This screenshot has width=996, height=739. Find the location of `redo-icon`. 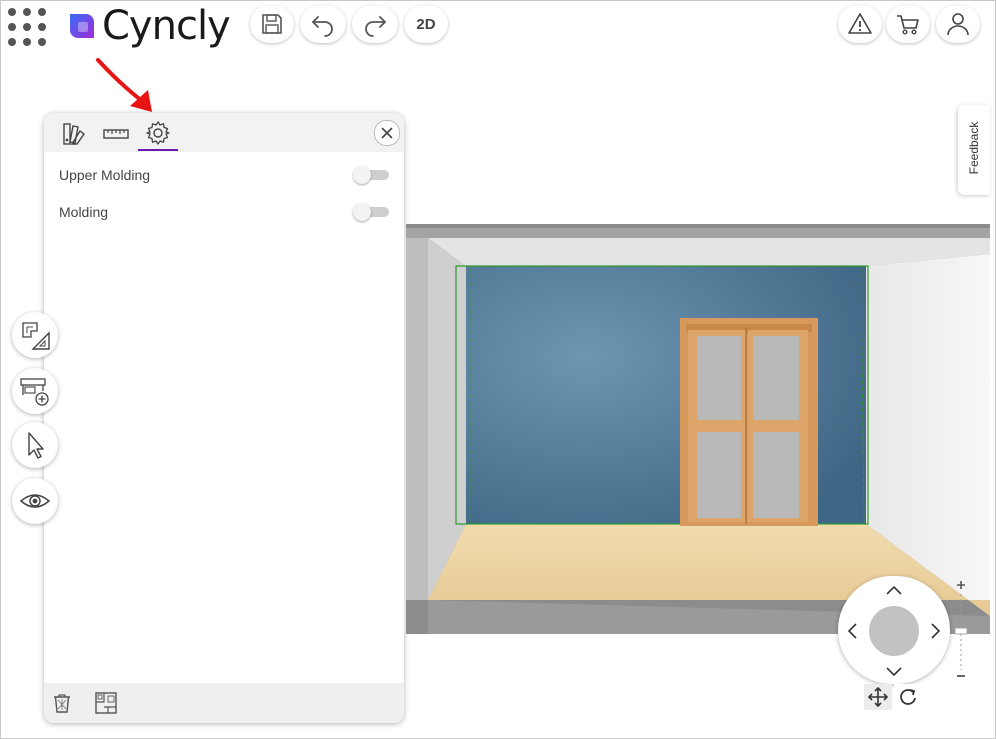

redo-icon is located at coordinates (375, 26).